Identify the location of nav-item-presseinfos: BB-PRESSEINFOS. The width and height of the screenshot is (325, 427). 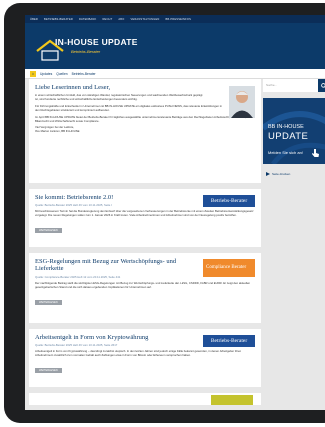
(178, 19).